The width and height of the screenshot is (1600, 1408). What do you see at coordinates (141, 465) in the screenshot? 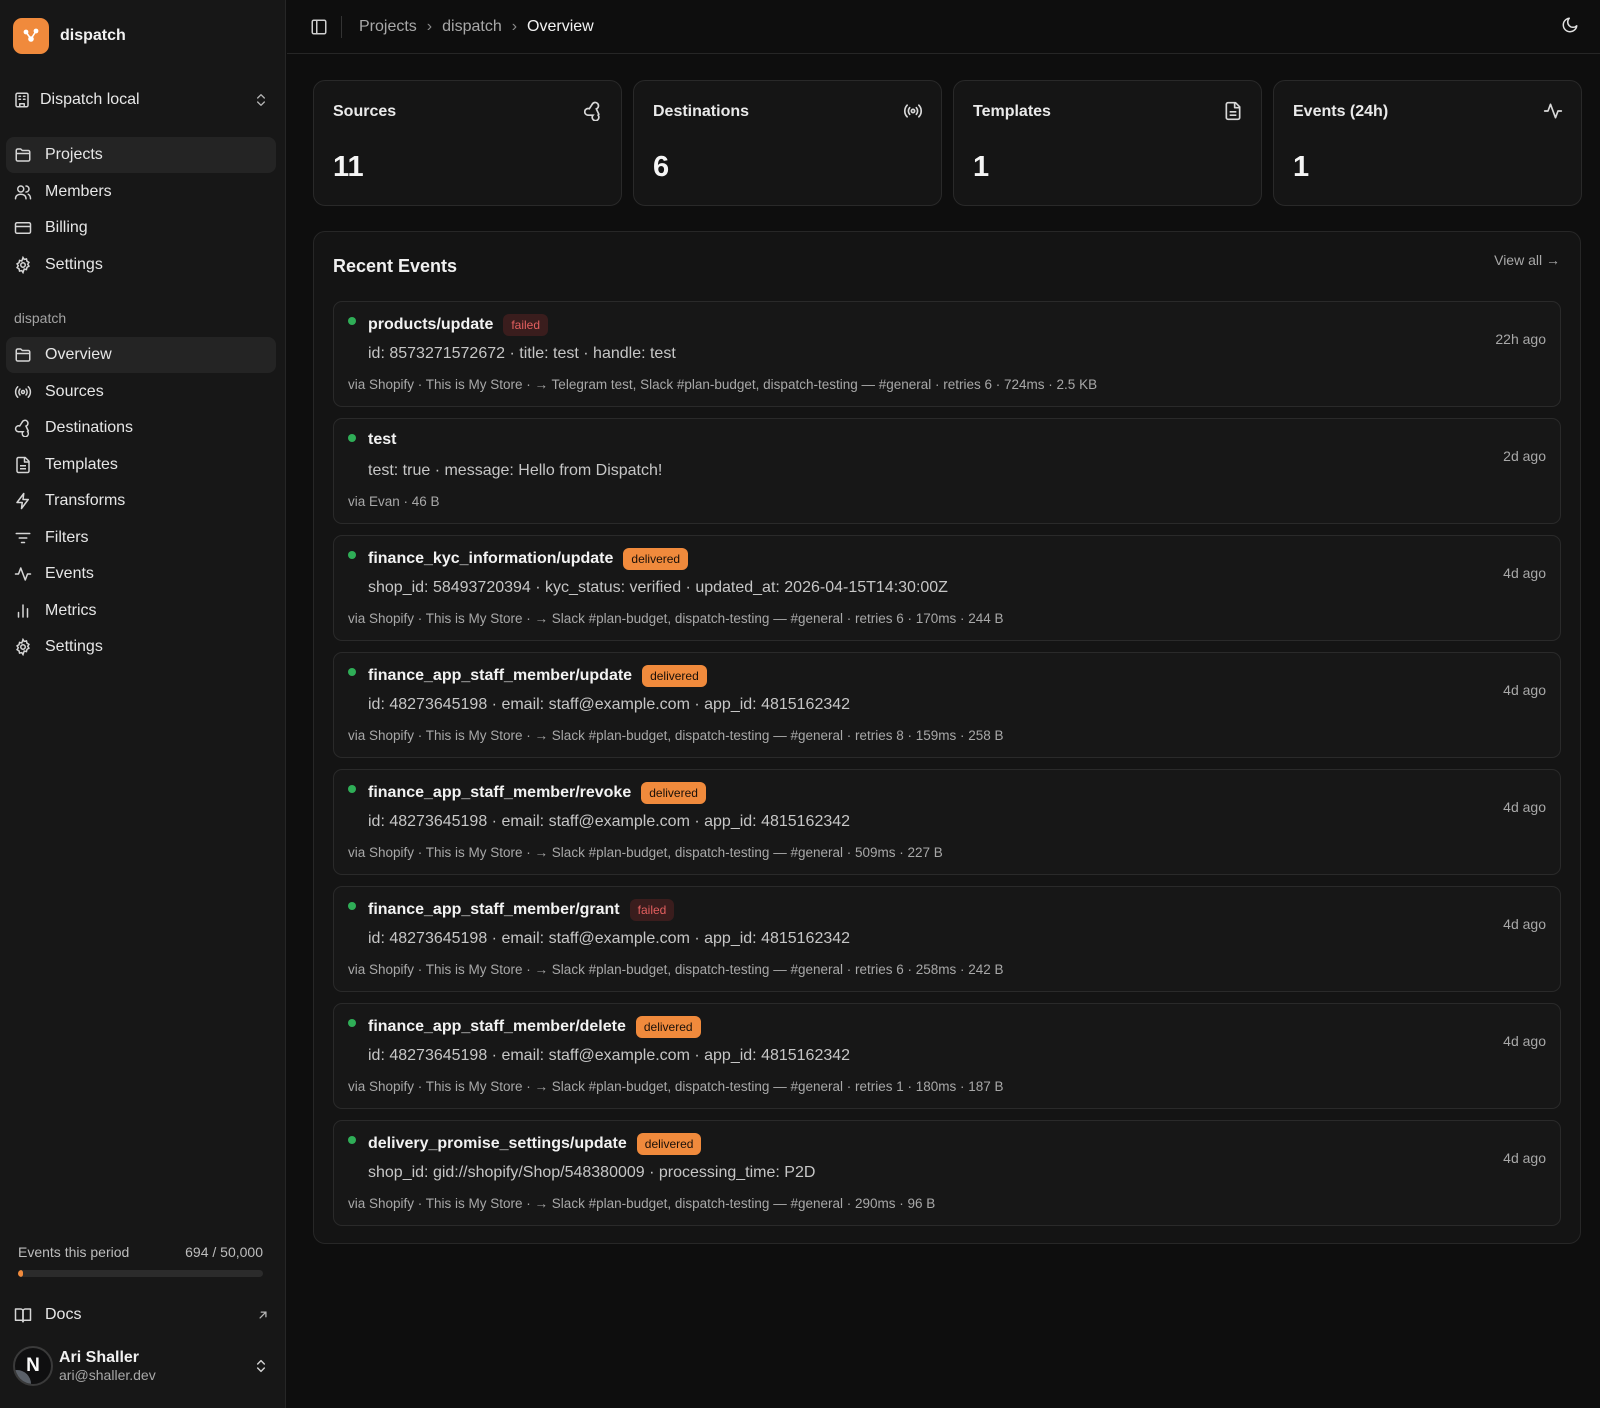
I see `nav-item-templates: Templates` at bounding box center [141, 465].